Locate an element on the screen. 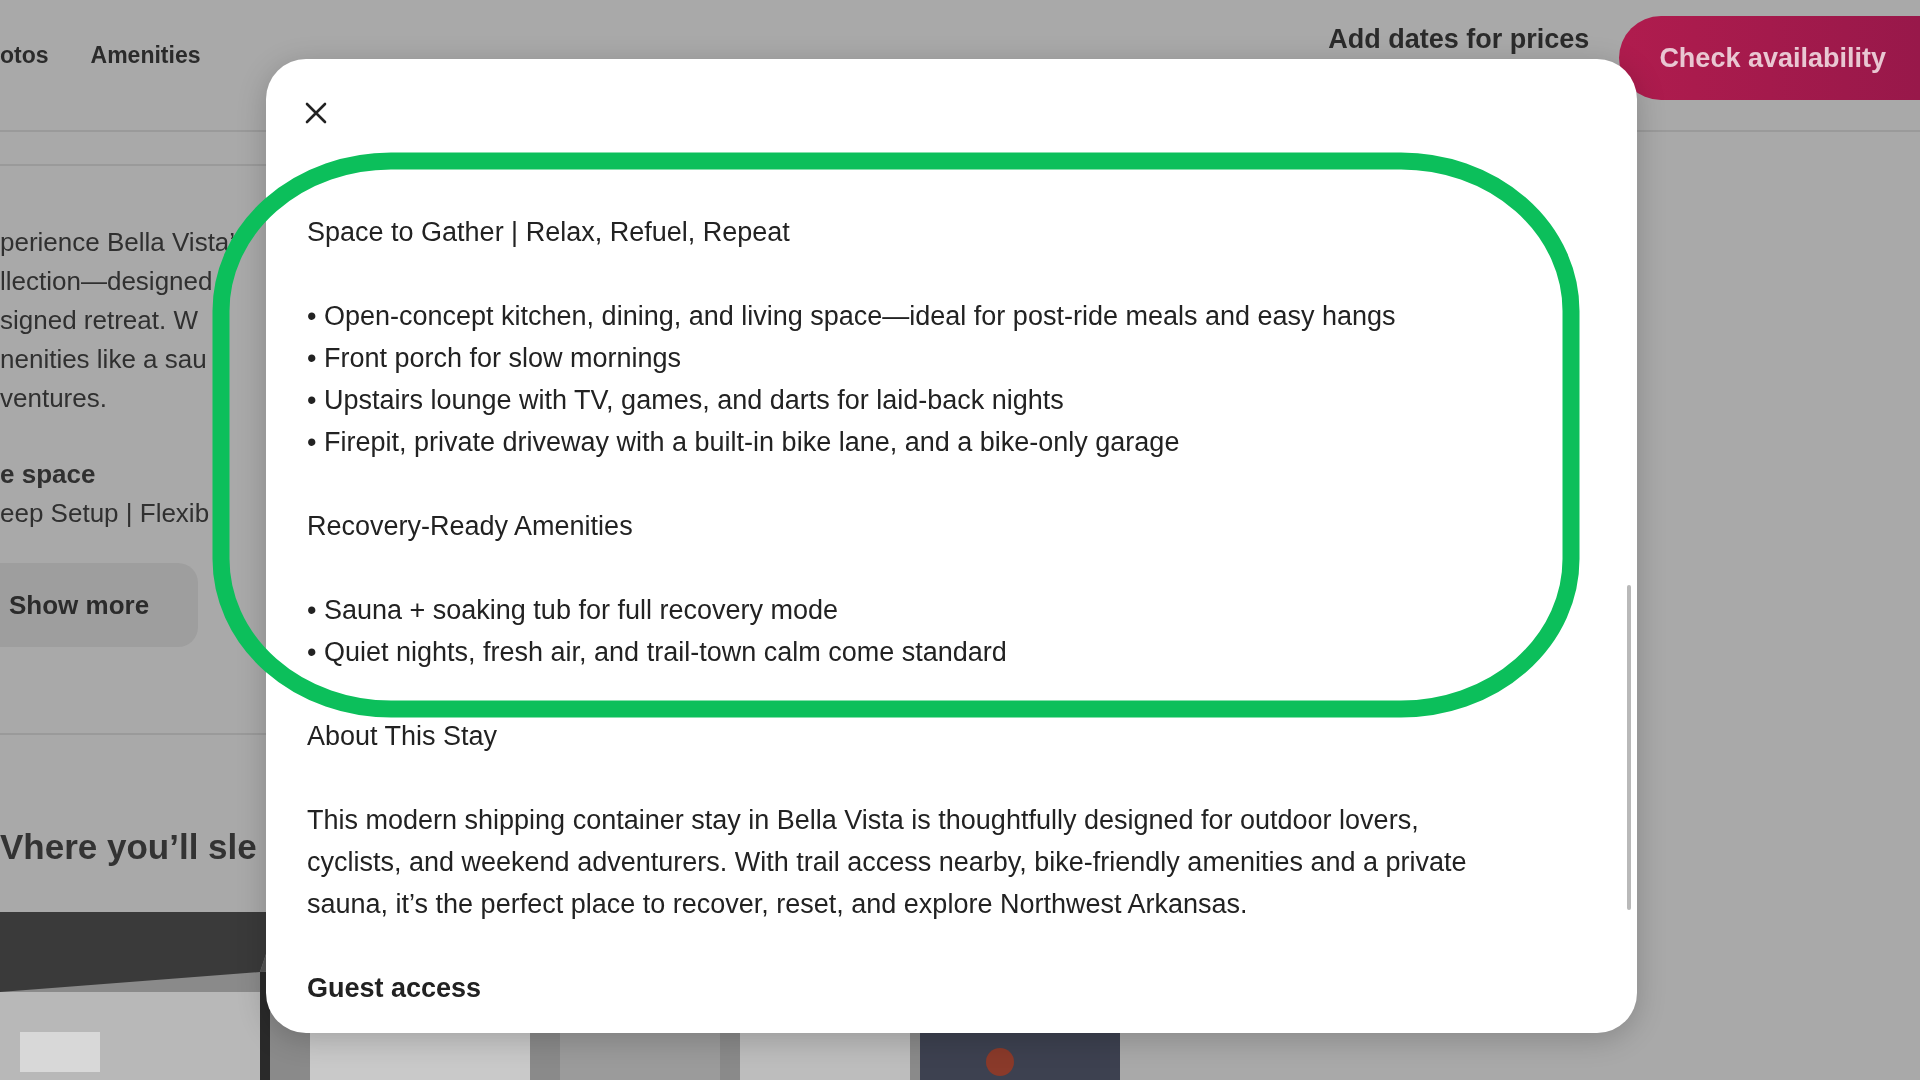 The width and height of the screenshot is (1920, 1080). description-line: llection—designed is located at coordinates (107, 281).